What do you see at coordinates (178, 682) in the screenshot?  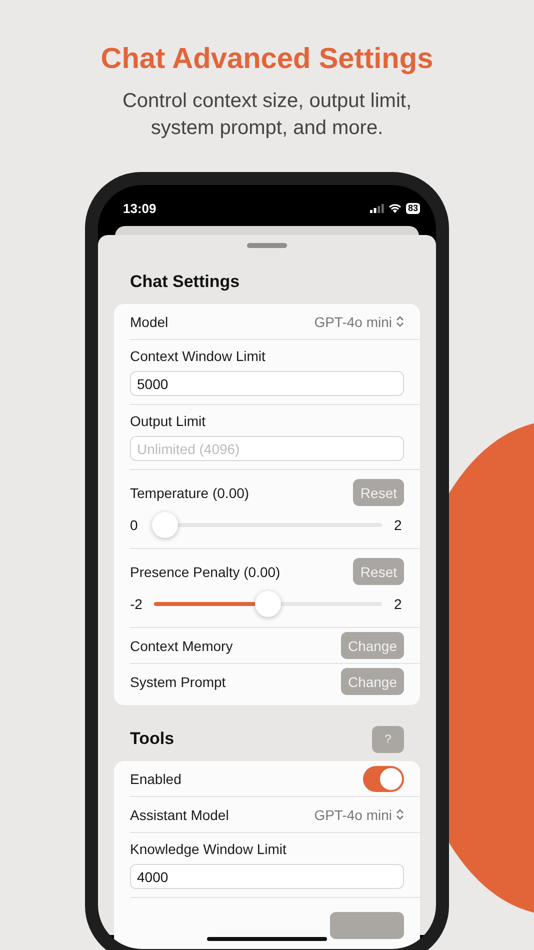 I see `row-label: System Prompt` at bounding box center [178, 682].